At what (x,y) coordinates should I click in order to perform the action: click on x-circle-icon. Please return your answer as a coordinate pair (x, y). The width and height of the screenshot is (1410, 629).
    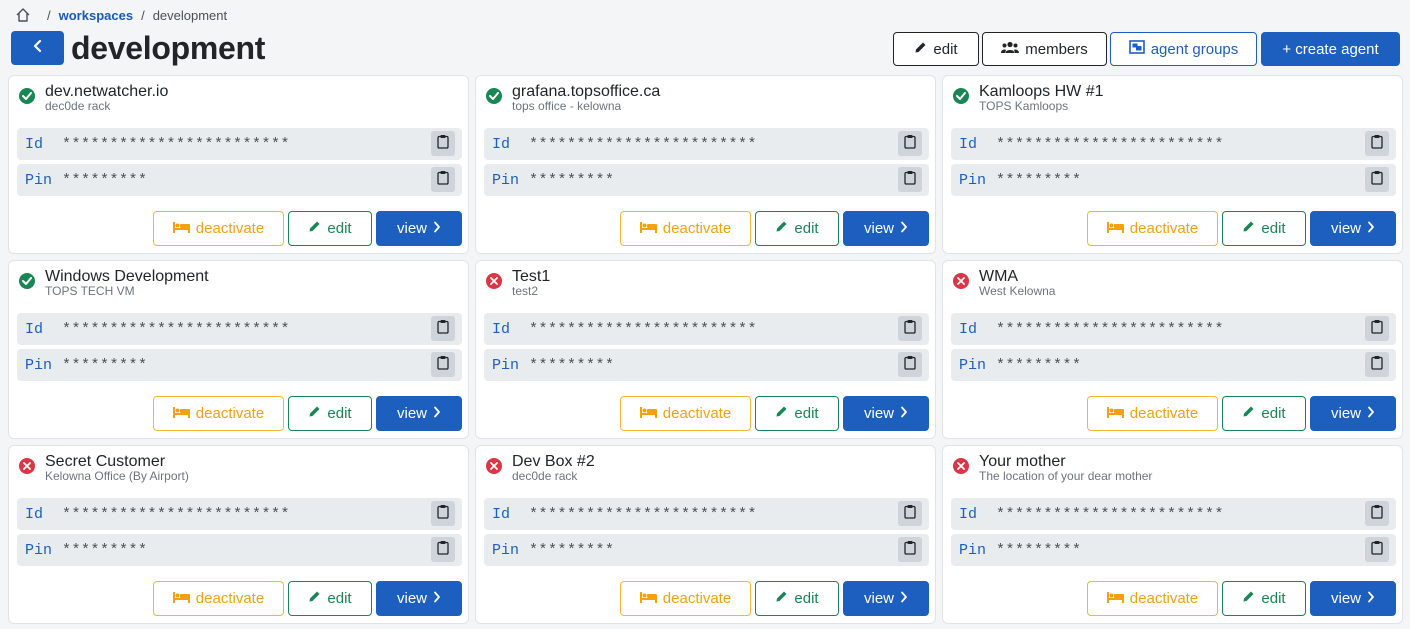
    Looking at the image, I should click on (27, 466).